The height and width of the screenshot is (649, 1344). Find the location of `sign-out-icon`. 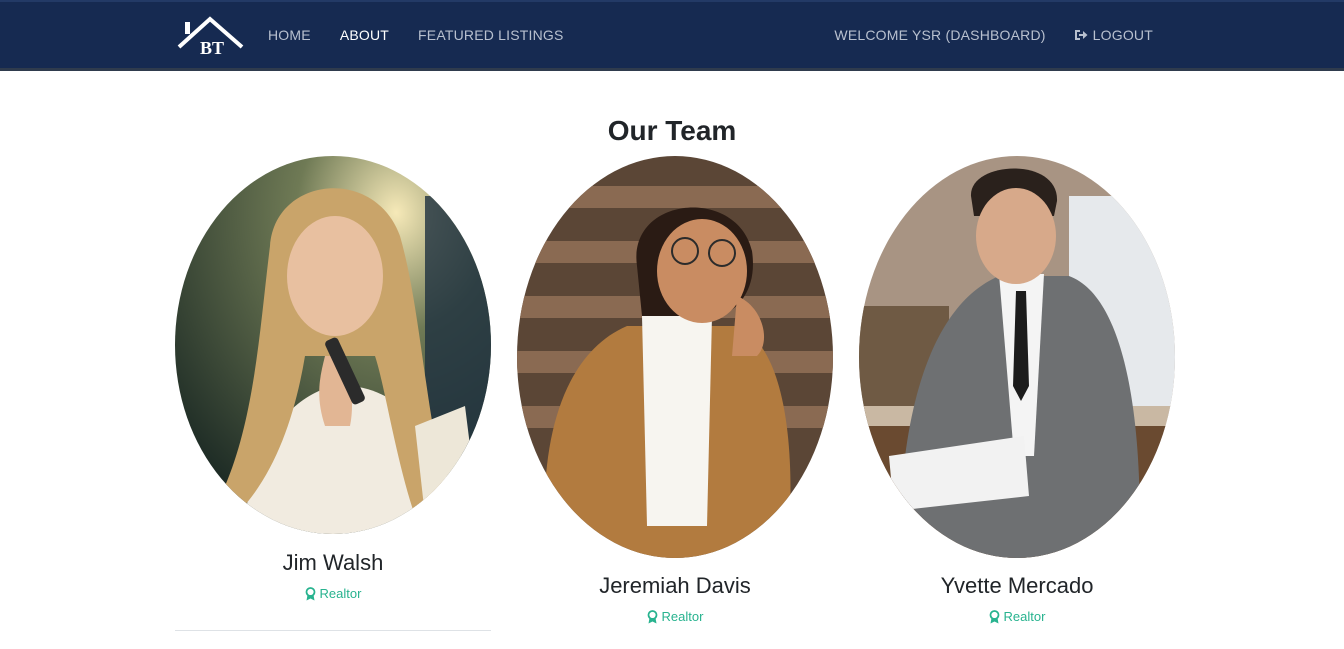

sign-out-icon is located at coordinates (1081, 35).